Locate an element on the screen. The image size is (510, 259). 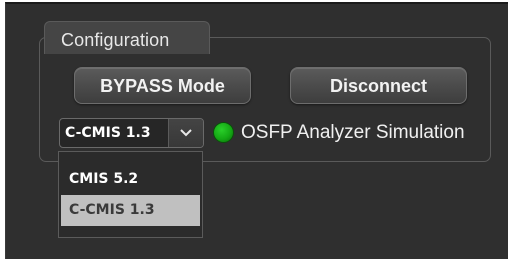
status-label: OSFP Analyzer Simulation is located at coordinates (353, 132).